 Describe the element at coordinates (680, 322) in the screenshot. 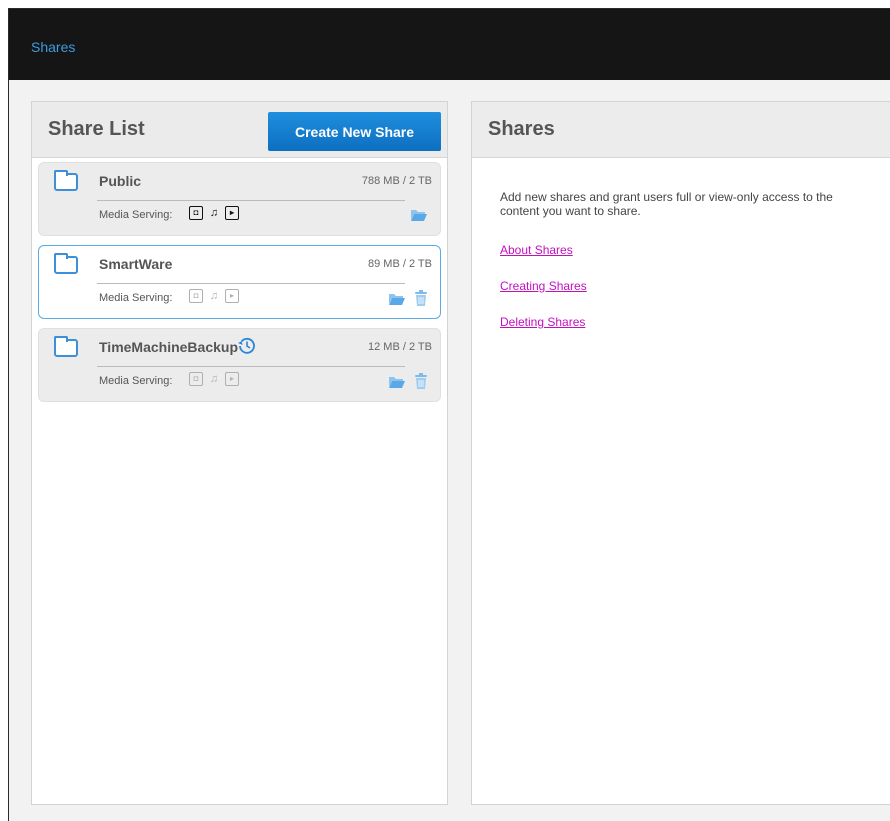

I see `deleting-shares-link: Deleting Shares` at that location.